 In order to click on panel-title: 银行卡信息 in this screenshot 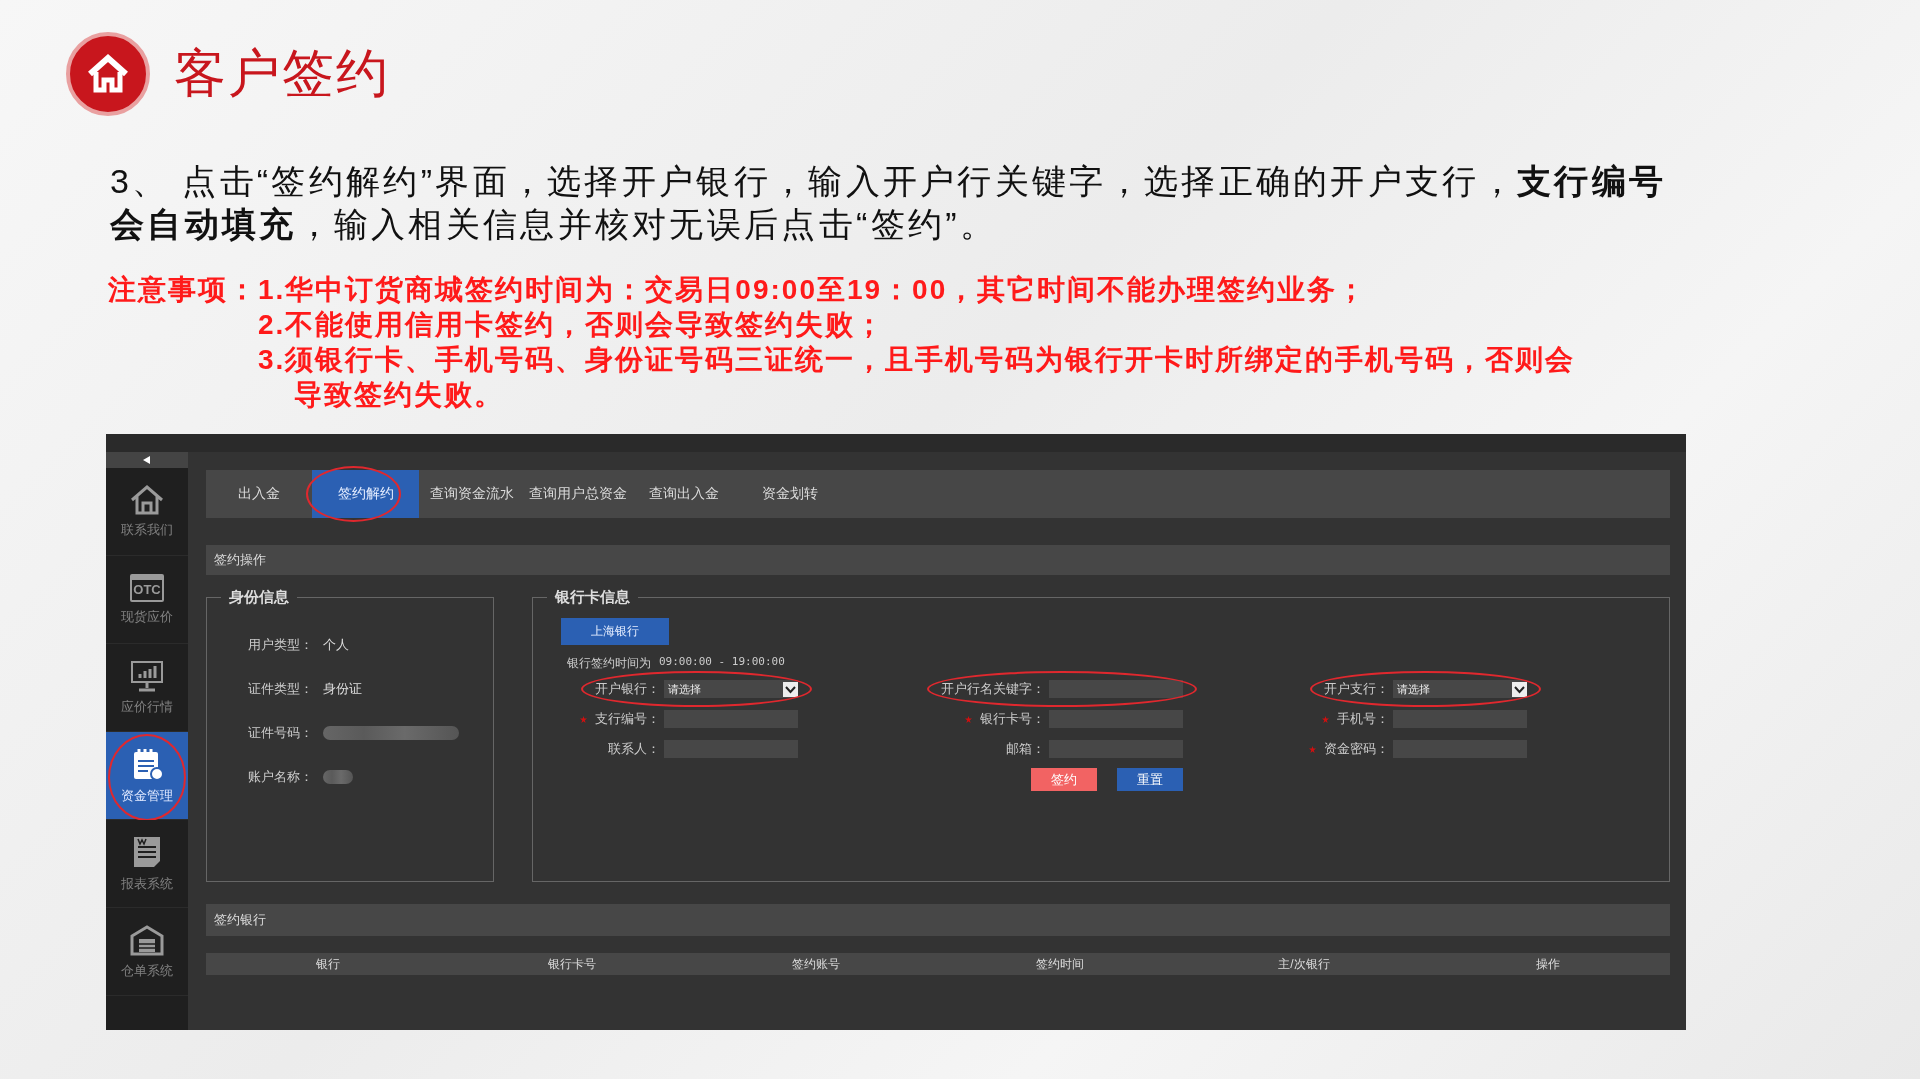, I will do `click(592, 597)`.